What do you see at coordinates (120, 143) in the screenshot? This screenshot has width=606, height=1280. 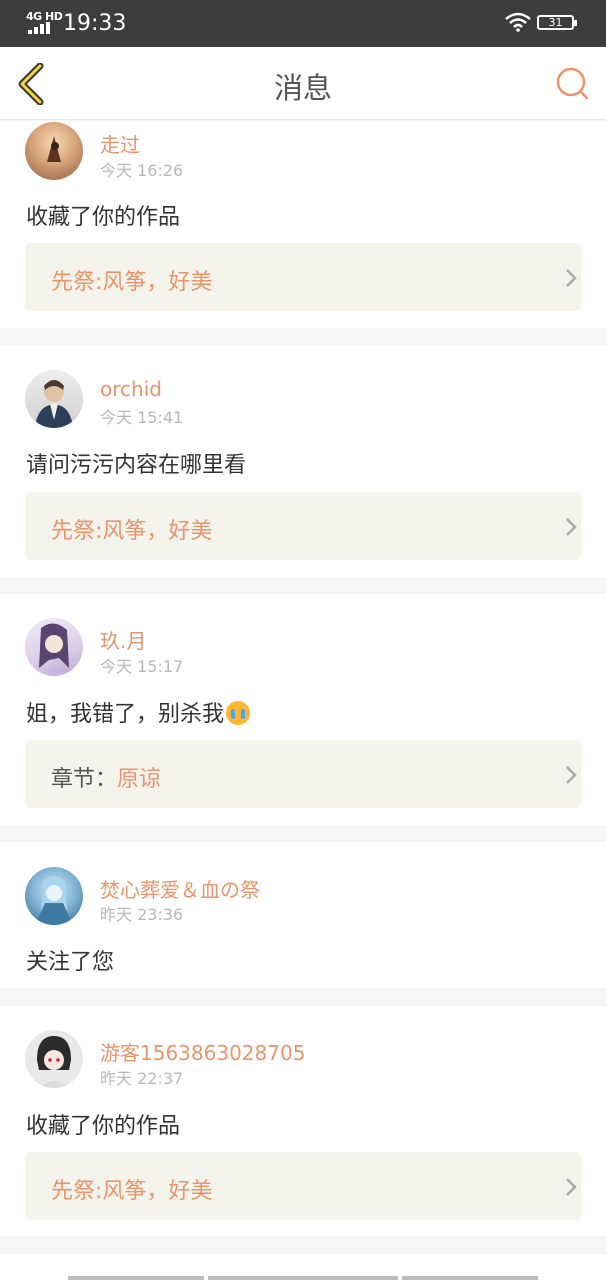 I see `sender-name: 走过` at bounding box center [120, 143].